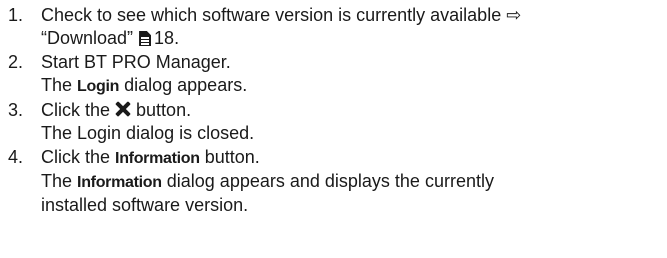  What do you see at coordinates (145, 205) in the screenshot?
I see `step-result-continued: installed software version.` at bounding box center [145, 205].